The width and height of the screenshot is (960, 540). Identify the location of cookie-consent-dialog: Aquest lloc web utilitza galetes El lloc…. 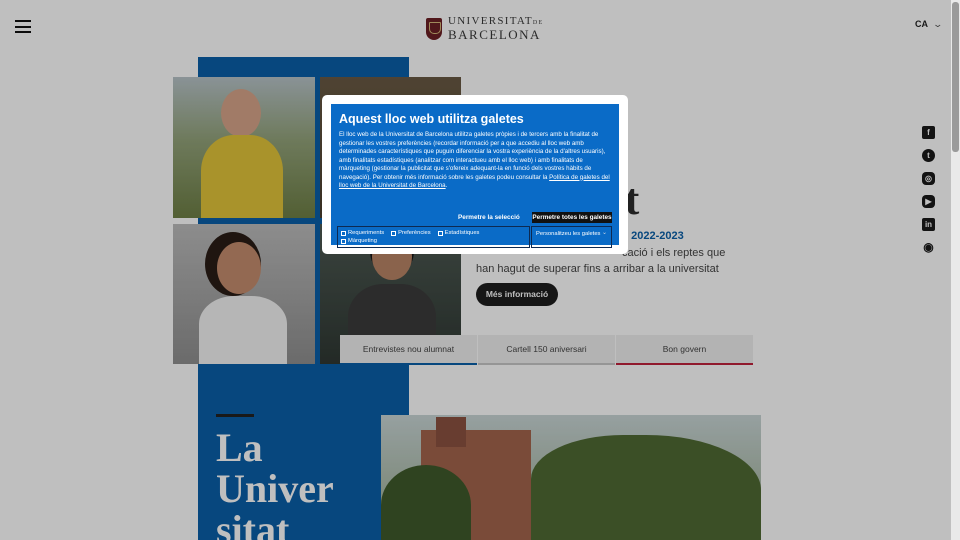
(475, 174).